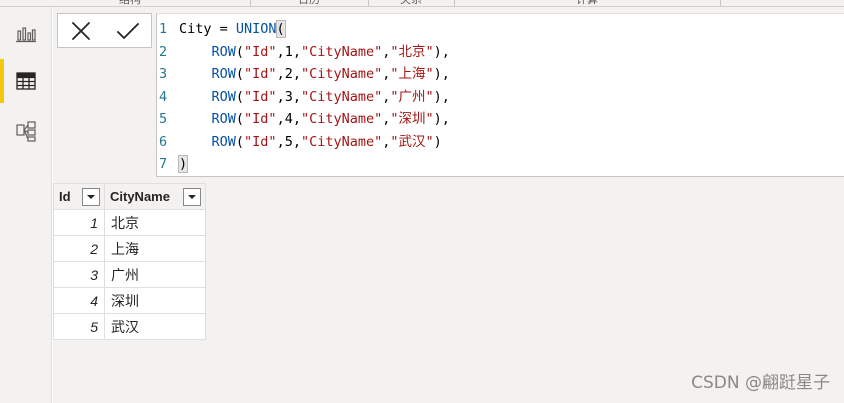 This screenshot has width=844, height=403. I want to click on line-number: 5, so click(163, 119).